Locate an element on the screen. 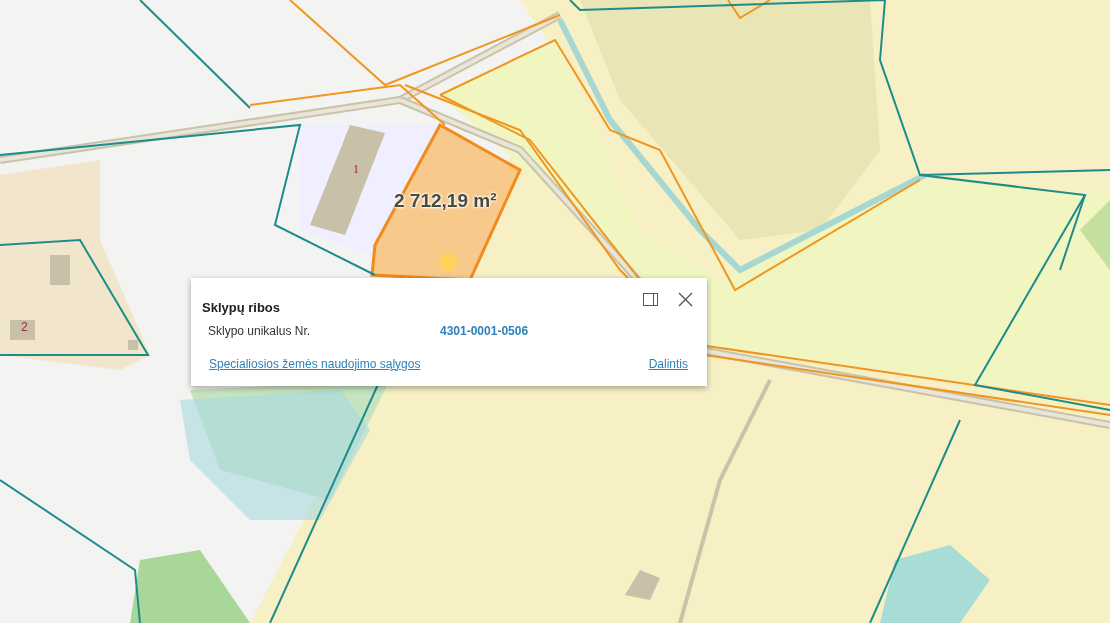 This screenshot has width=1110, height=623. dock-icon is located at coordinates (650, 299).